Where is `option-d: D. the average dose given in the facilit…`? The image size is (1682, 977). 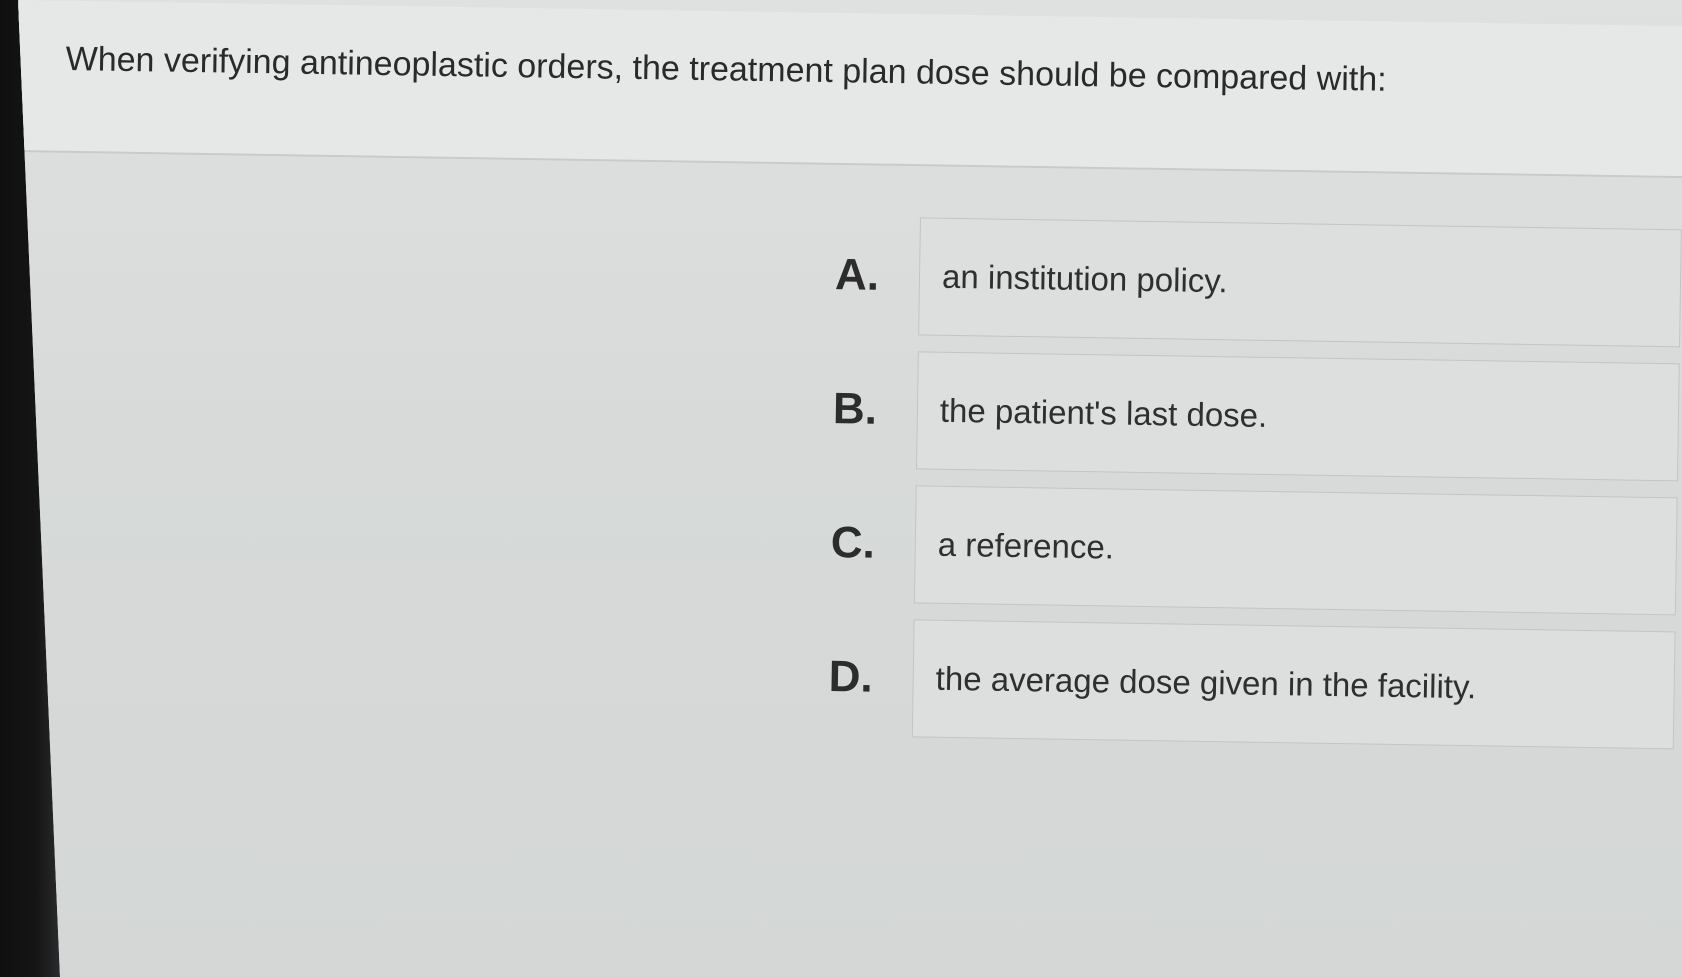
option-d: D. the average dose given in the facilit… is located at coordinates (1249, 683).